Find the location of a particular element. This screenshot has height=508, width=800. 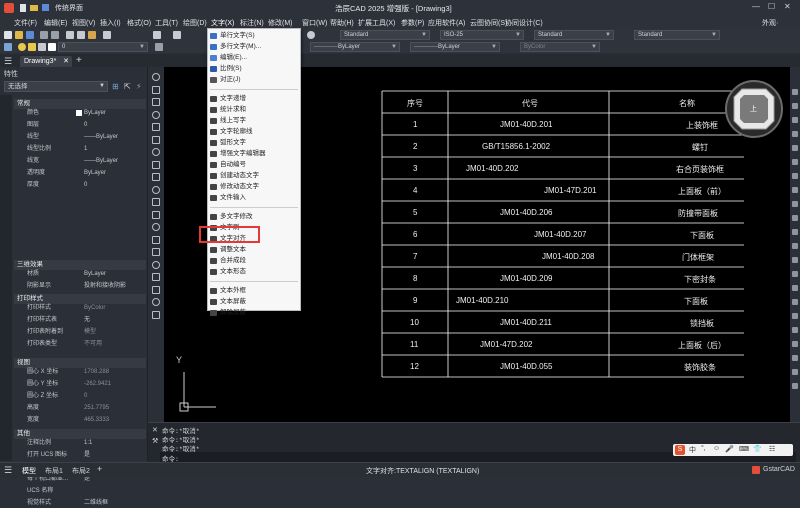

polygon-icon is located at coordinates (156, 139).